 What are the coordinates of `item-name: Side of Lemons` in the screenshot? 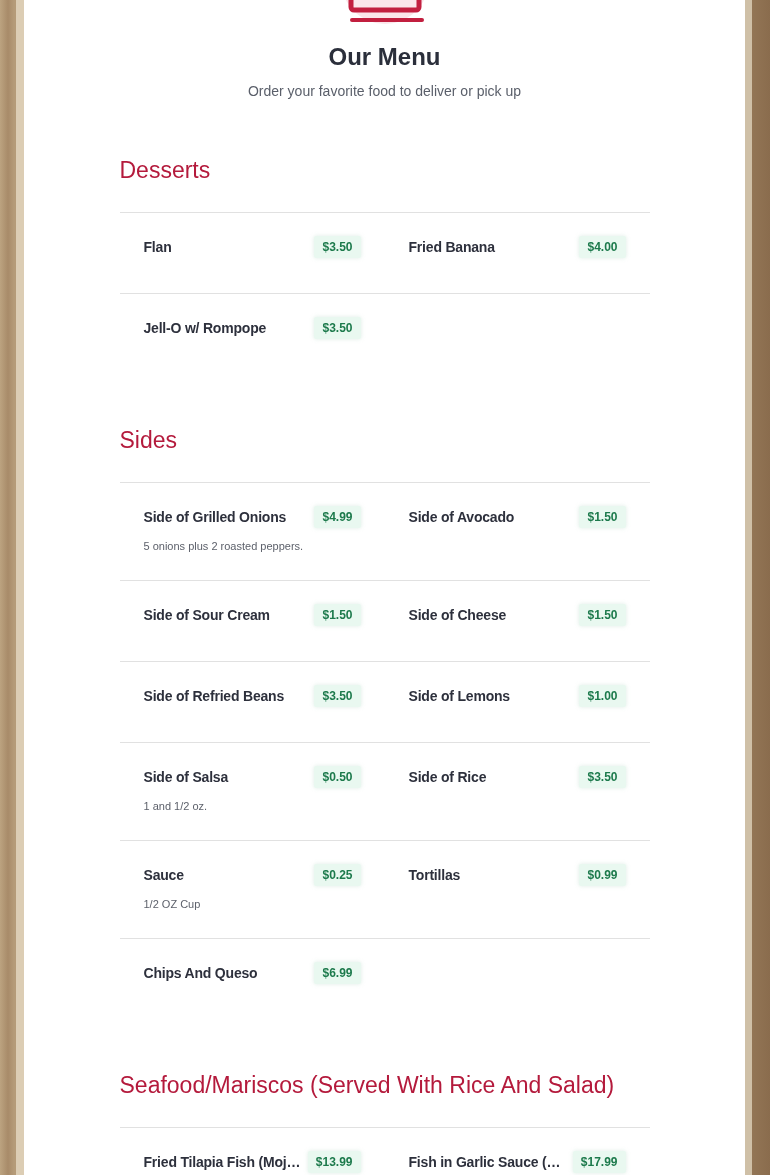 It's located at (459, 696).